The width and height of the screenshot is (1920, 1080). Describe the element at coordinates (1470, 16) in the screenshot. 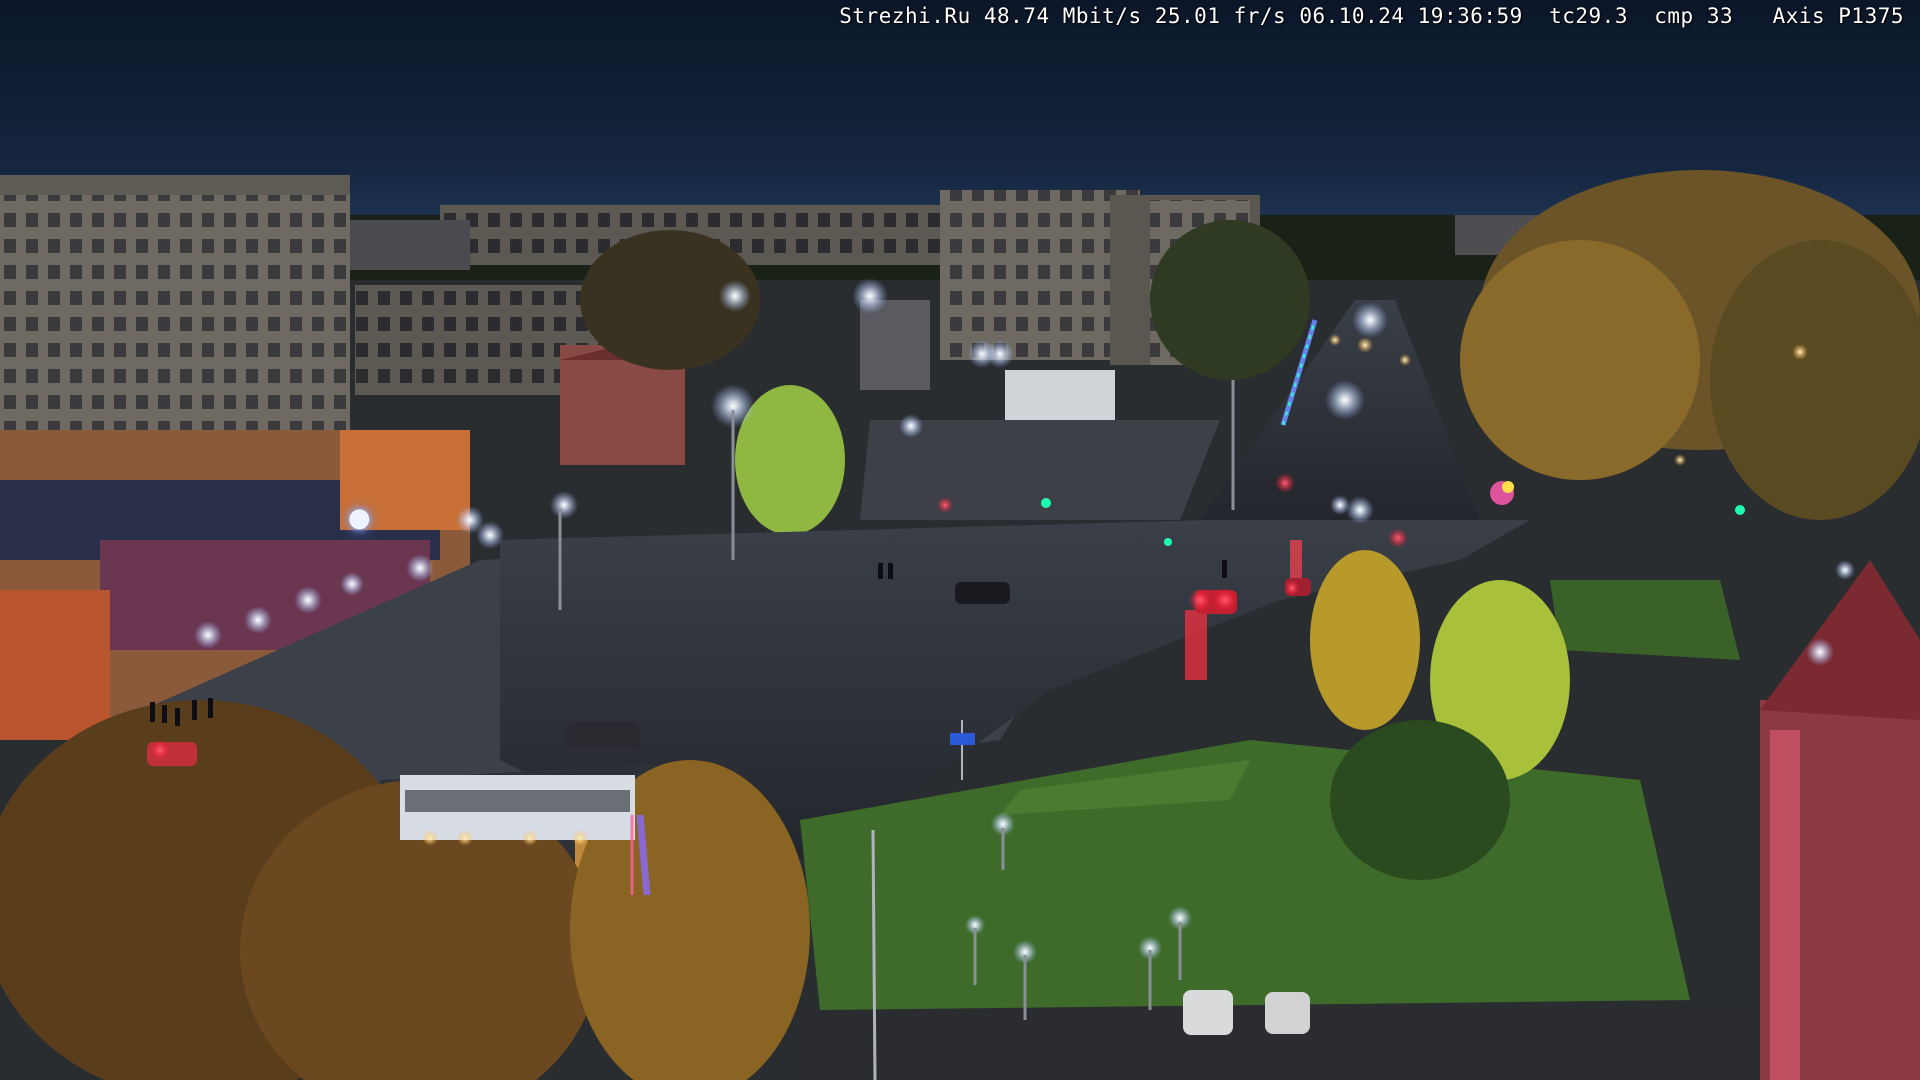

I see `osd-time: 19:36:59` at that location.